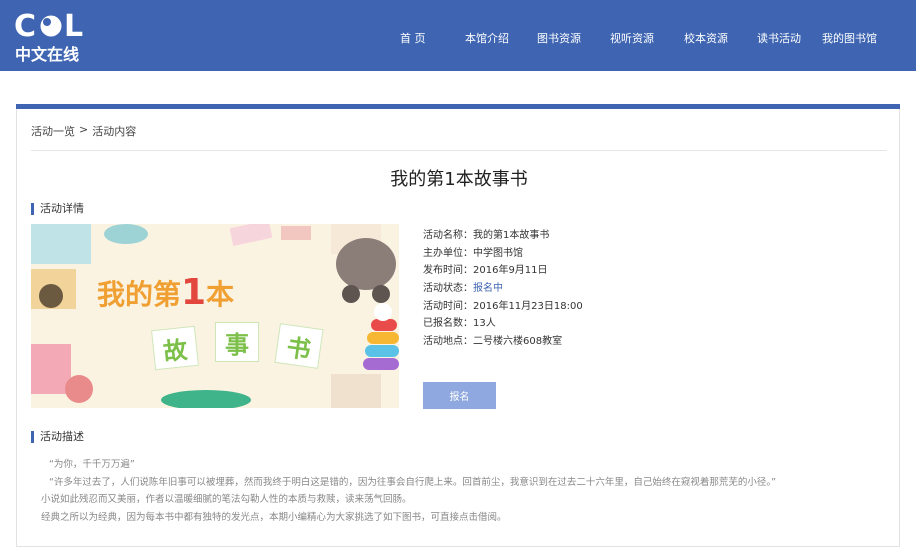 The image size is (916, 557). What do you see at coordinates (114, 131) in the screenshot?
I see `breadcrumb-current: 活动内容` at bounding box center [114, 131].